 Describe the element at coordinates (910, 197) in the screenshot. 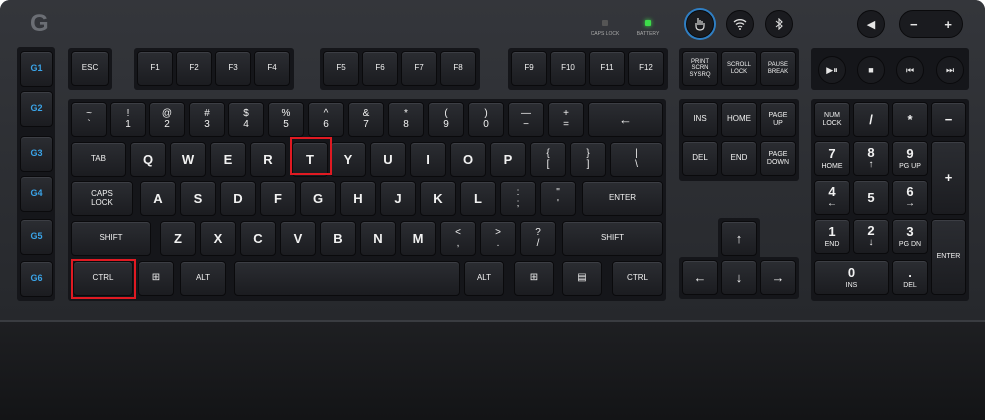

I see `numpad-6-key: 6 →` at that location.